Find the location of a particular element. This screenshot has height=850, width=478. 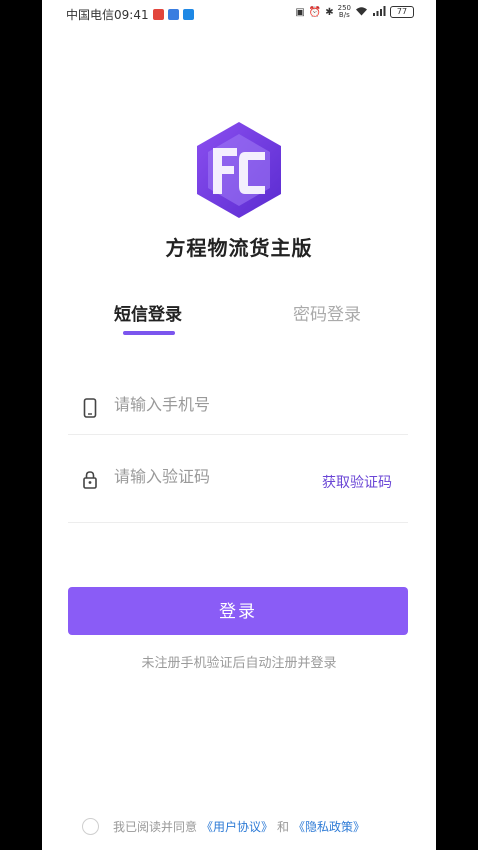

user-agreement-link: 《用户协议》 is located at coordinates (237, 826).